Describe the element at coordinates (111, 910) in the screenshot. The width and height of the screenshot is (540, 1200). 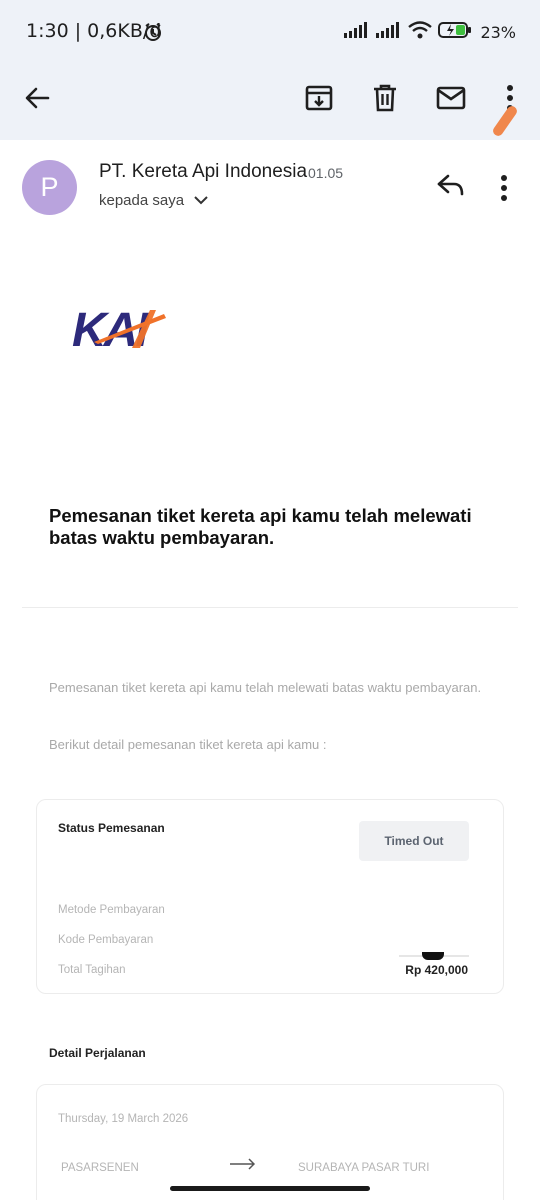
I see `payment-method-label: Metode Pembayaran` at that location.